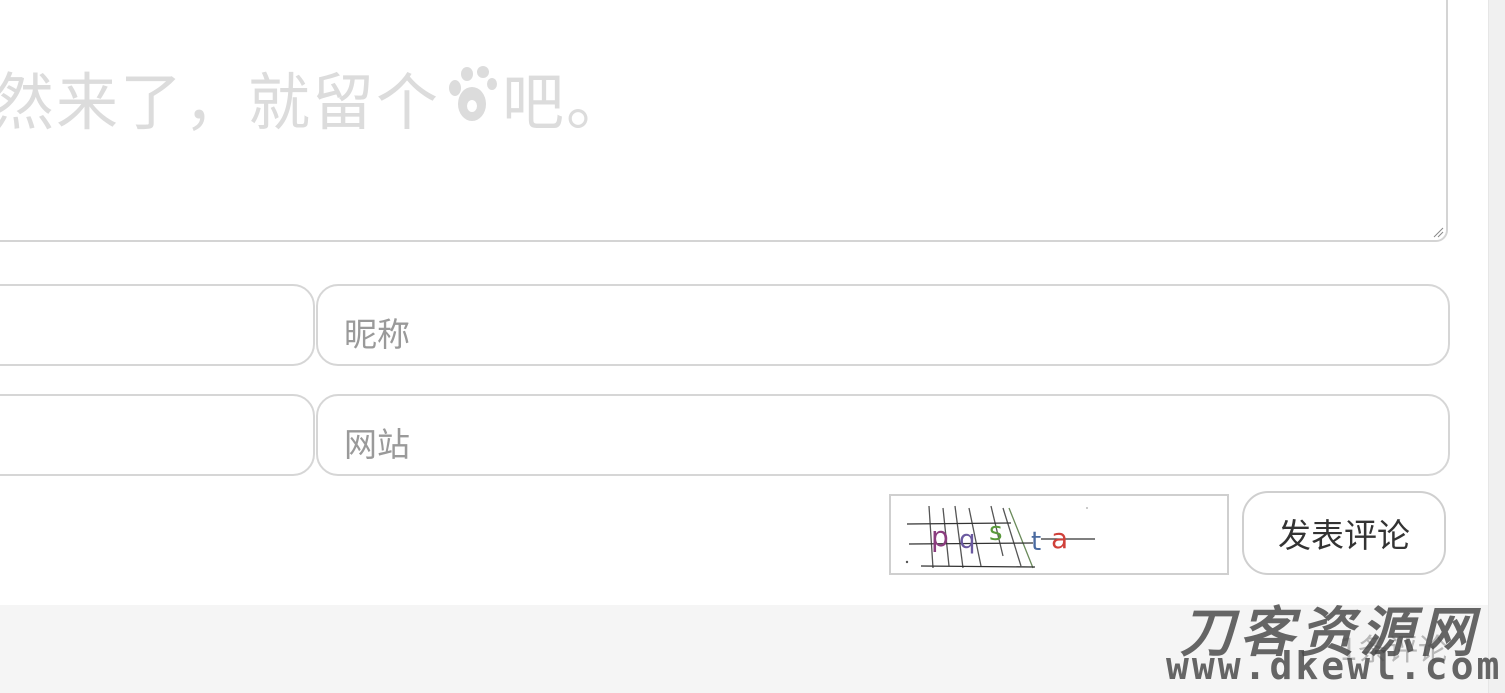  Describe the element at coordinates (157, 325) in the screenshot. I see `email-field` at that location.